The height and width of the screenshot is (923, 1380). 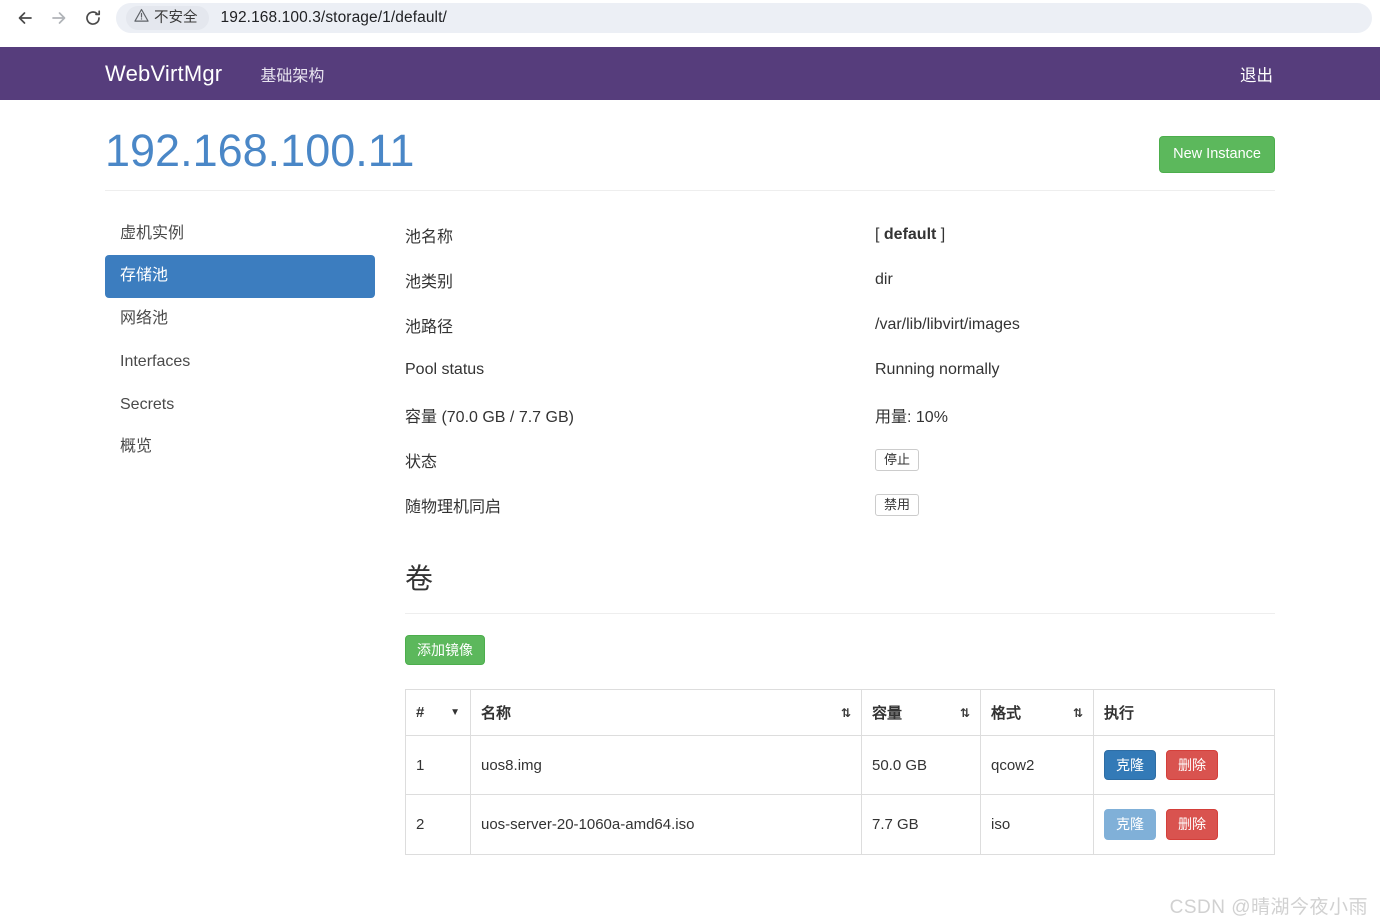 I want to click on sidebar-li-instances: 虚机实例, so click(x=240, y=234).